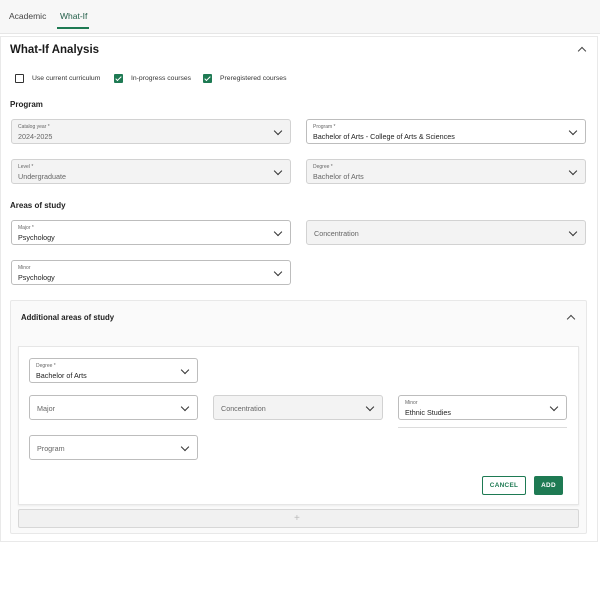  What do you see at coordinates (61, 375) in the screenshot?
I see `additional-degree-value: Bachelor of Arts` at bounding box center [61, 375].